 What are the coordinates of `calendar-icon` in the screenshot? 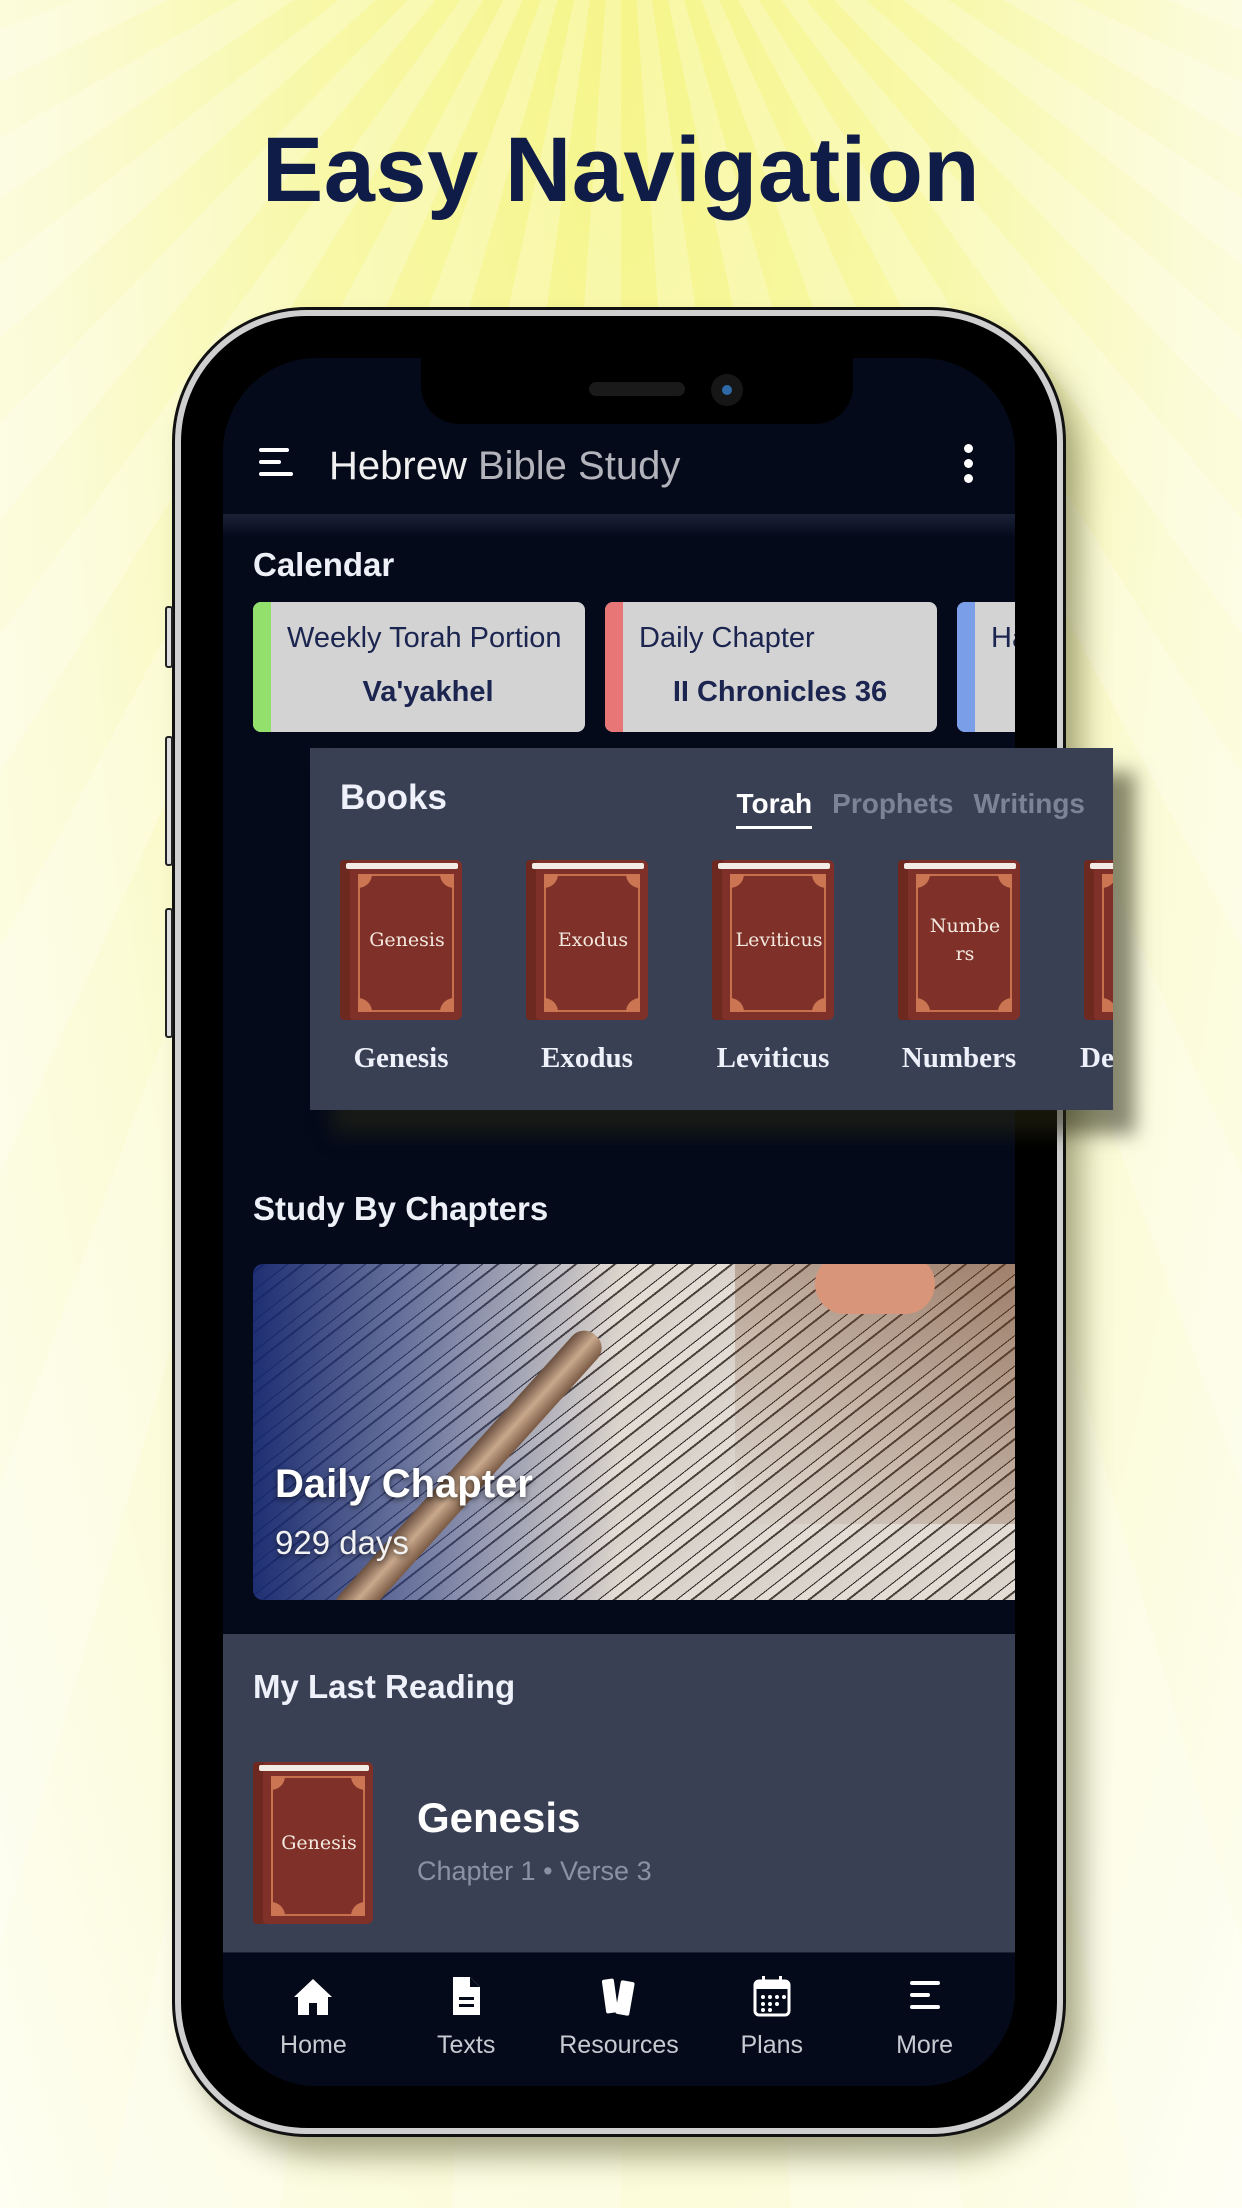 It's located at (772, 1996).